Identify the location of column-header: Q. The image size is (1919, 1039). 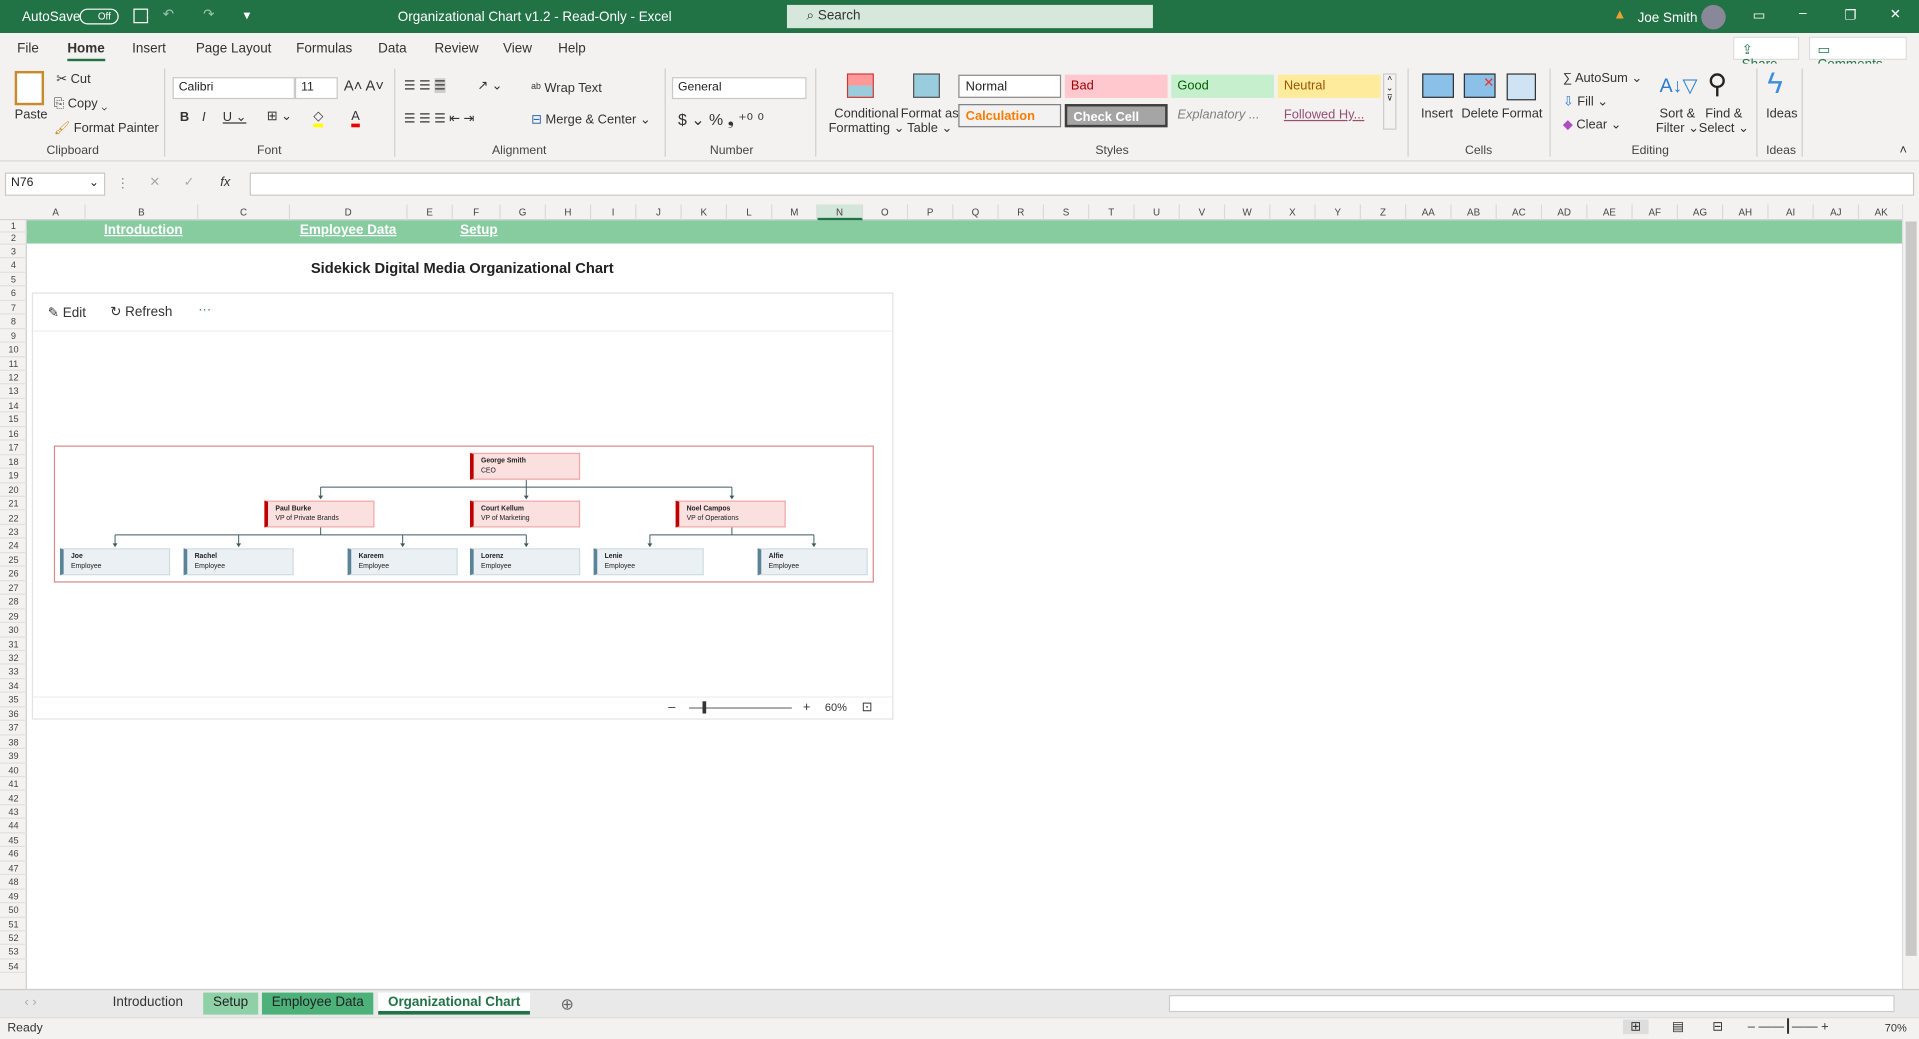
(976, 212).